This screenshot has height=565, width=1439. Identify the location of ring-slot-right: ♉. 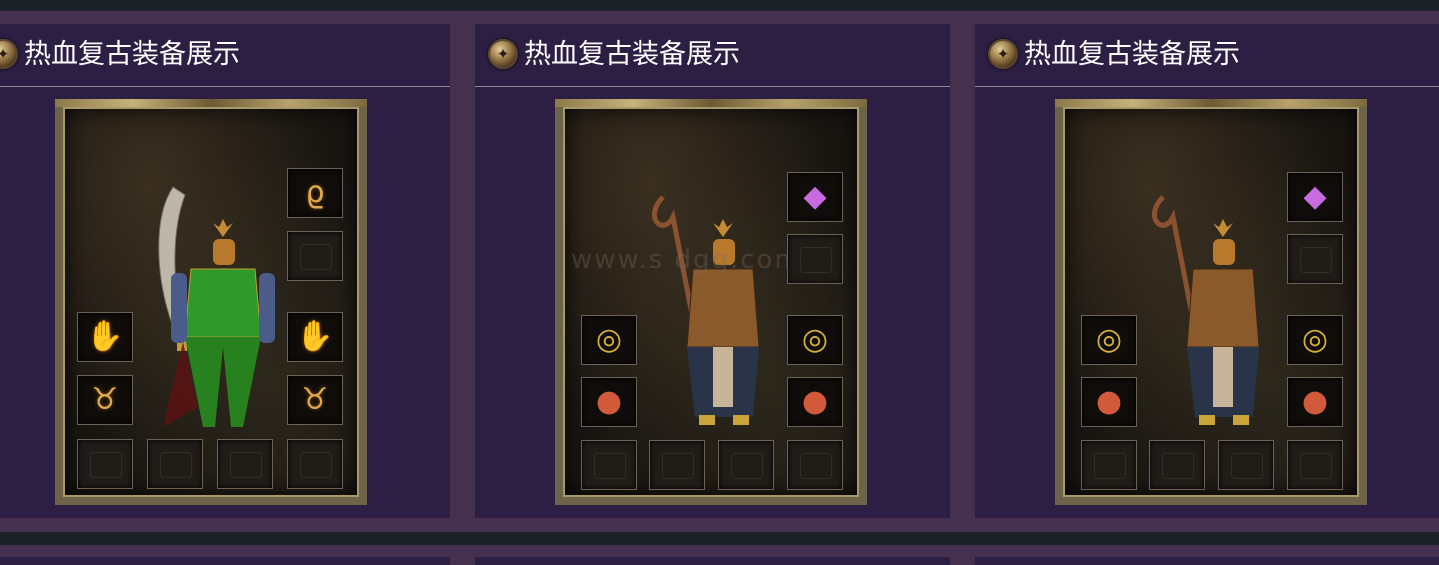
(315, 400).